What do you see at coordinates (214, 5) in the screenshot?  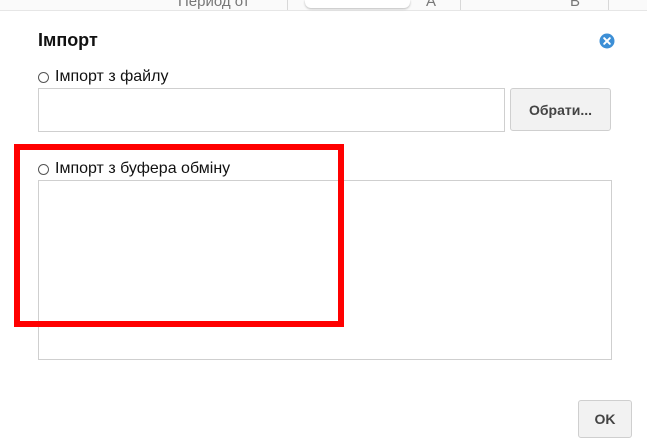 I see `background-table-cell: Период от` at bounding box center [214, 5].